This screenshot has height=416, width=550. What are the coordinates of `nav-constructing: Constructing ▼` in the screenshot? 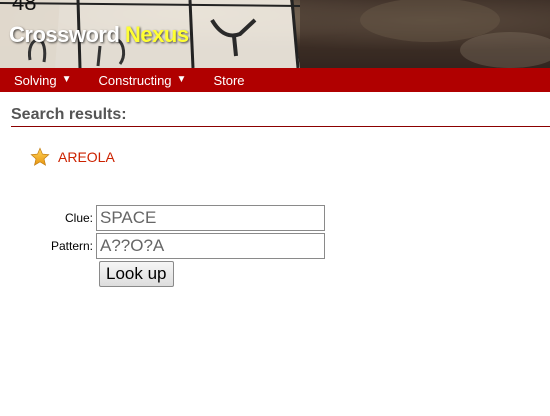 It's located at (143, 80).